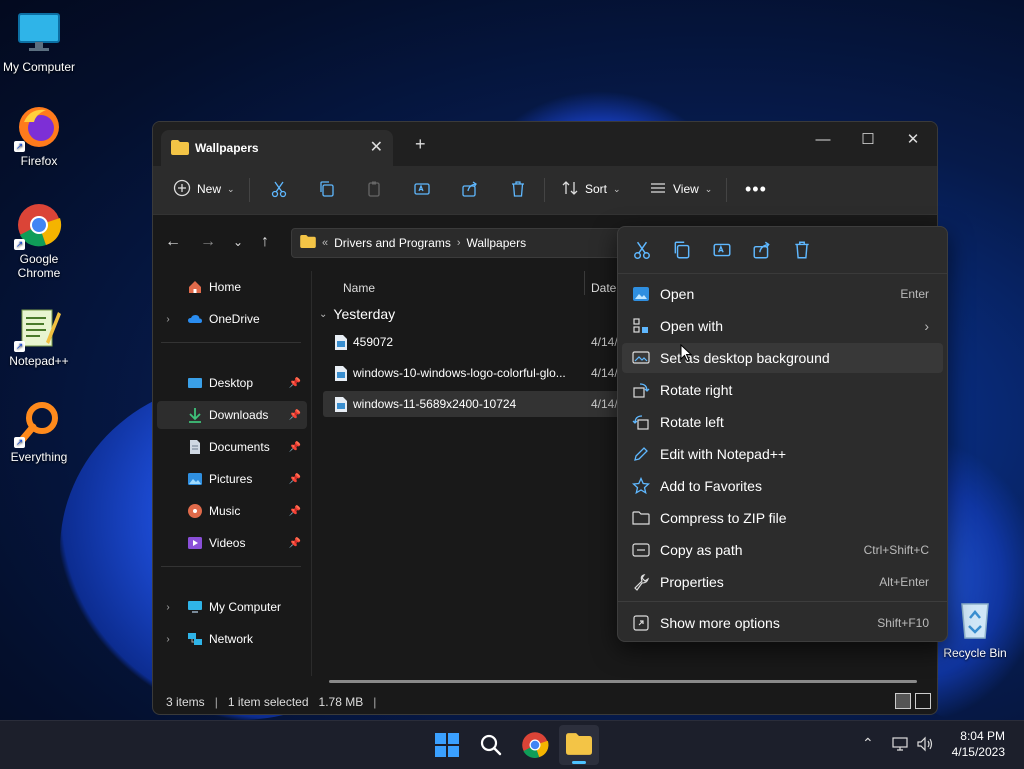 This screenshot has height=769, width=1024. I want to click on sidebar-divider, so click(231, 566).